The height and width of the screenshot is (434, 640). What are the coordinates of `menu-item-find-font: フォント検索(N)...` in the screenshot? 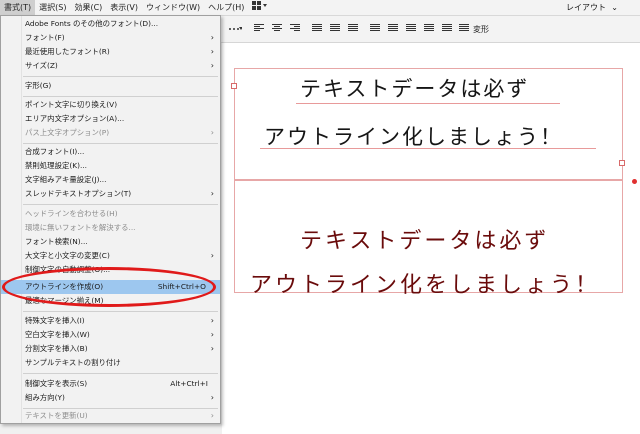 It's located at (110, 242).